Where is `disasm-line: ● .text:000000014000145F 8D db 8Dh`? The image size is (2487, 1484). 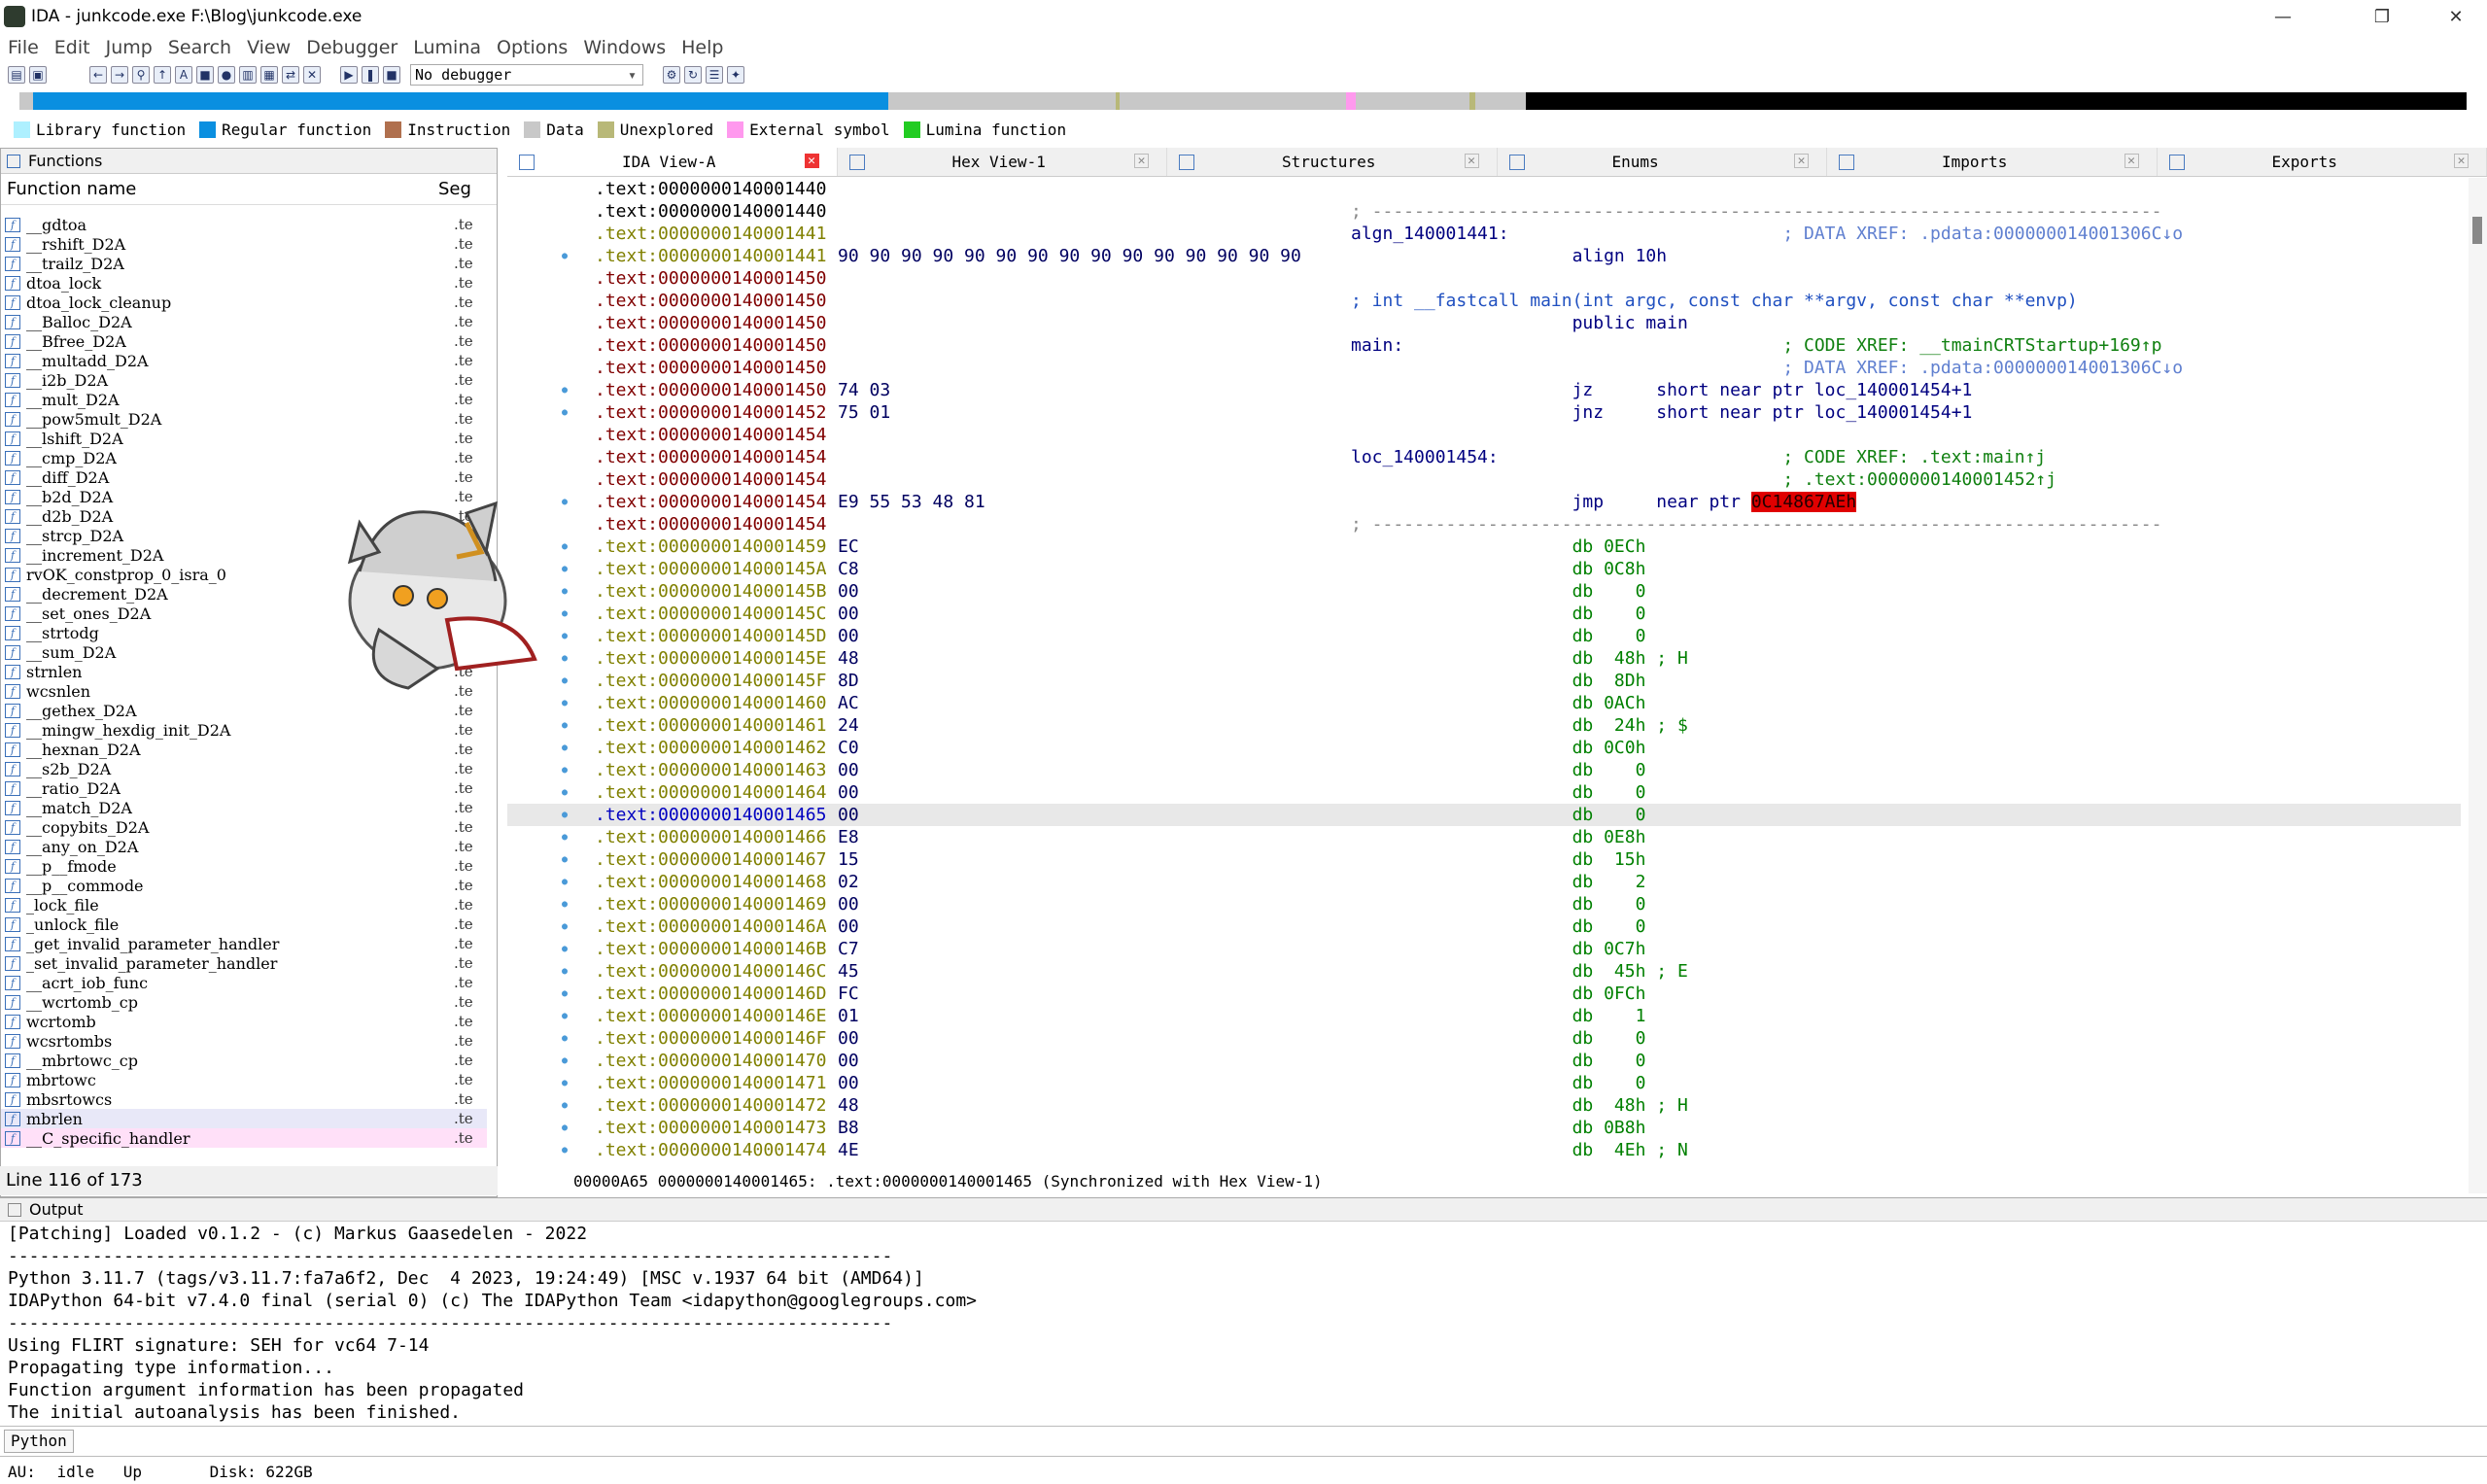
disasm-line: ● .text:000000014000145F 8D db 8Dh is located at coordinates (1484, 681).